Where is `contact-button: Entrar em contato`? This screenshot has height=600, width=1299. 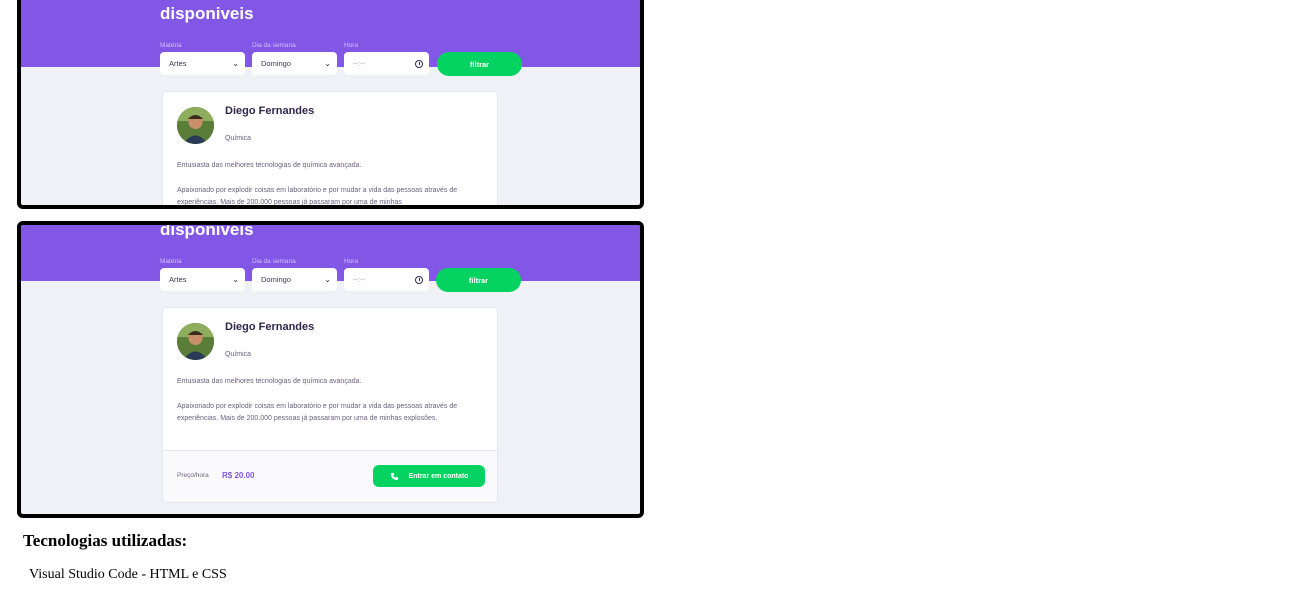
contact-button: Entrar em contato is located at coordinates (429, 476).